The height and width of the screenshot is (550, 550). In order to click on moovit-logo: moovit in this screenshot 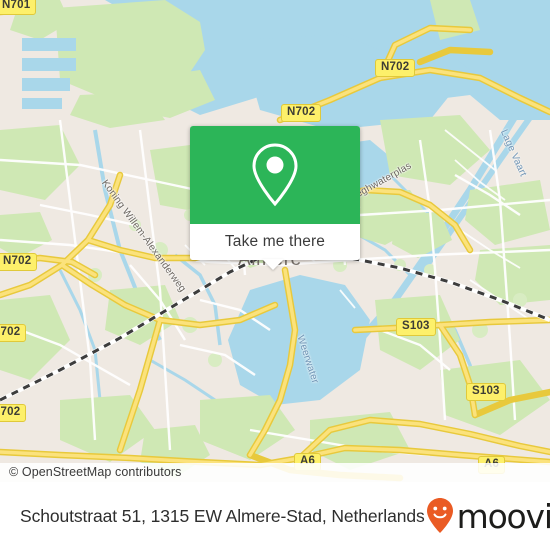, I will do `click(487, 516)`.